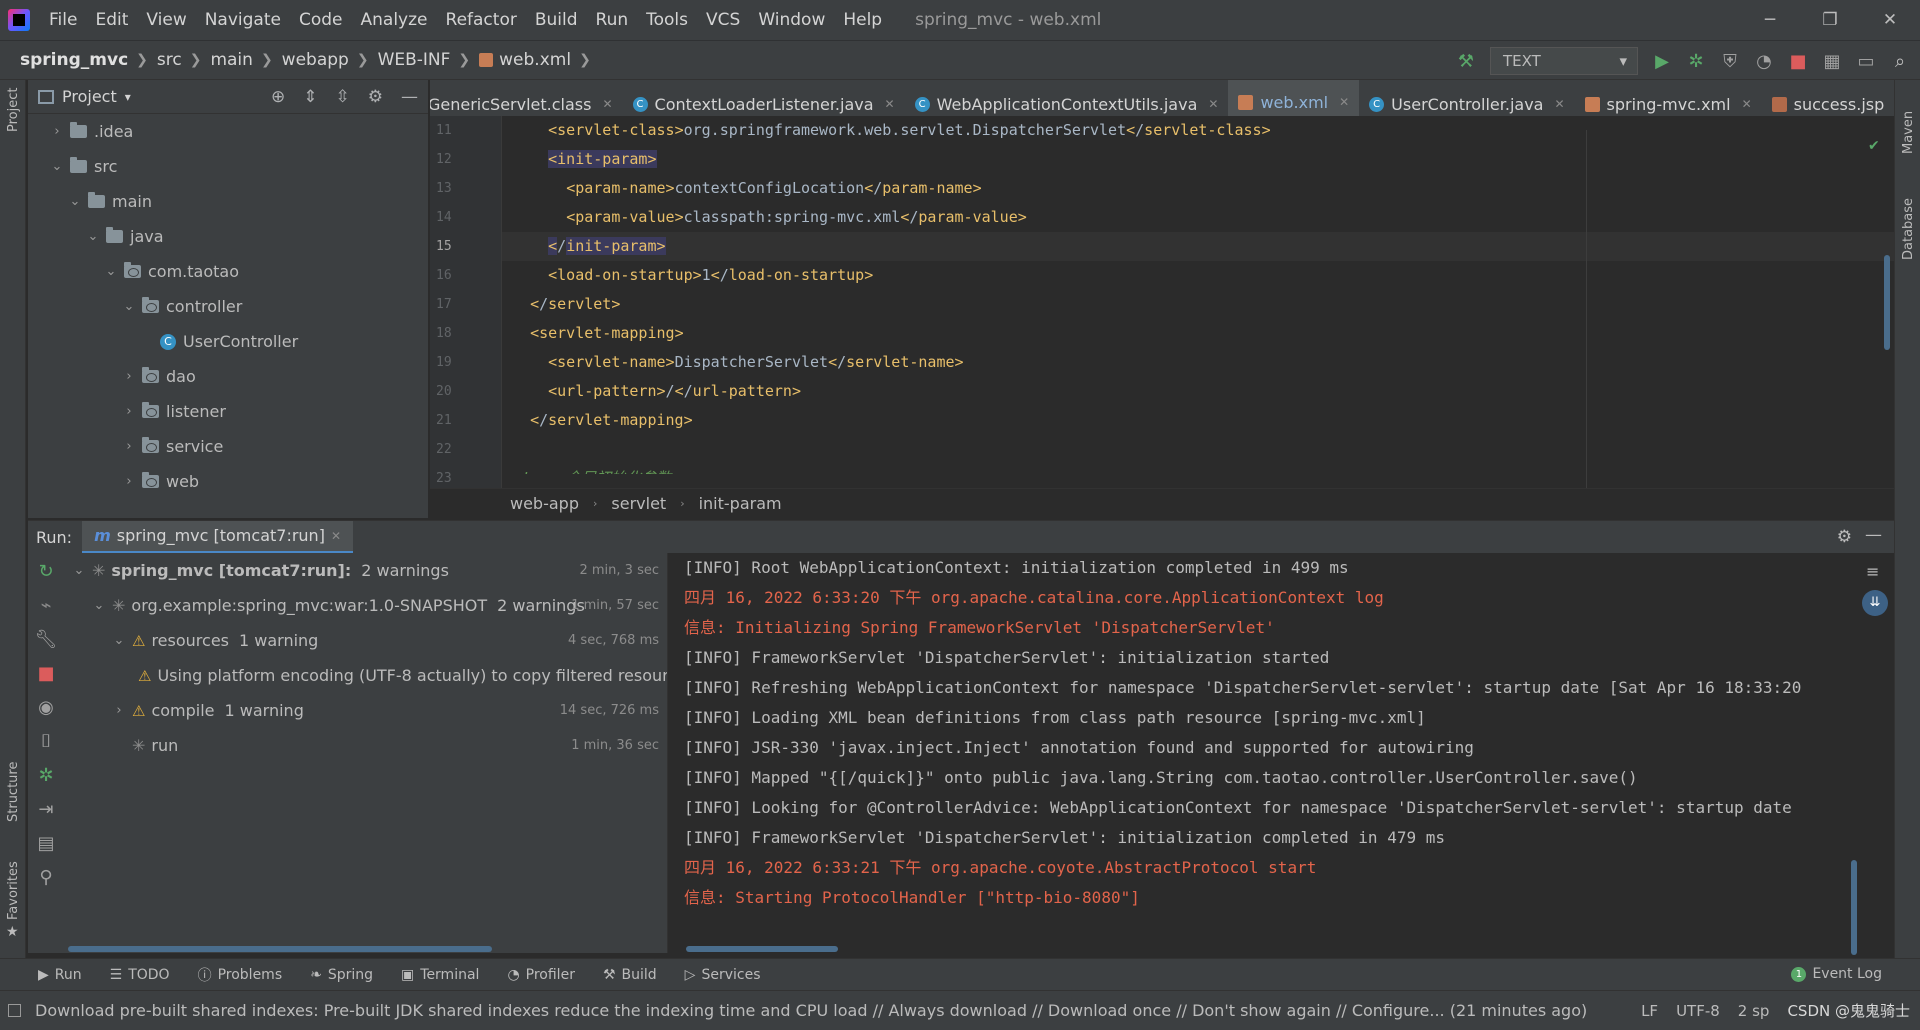 This screenshot has height=1030, width=1920. Describe the element at coordinates (638, 503) in the screenshot. I see `xml-crumb-servlet: servlet` at that location.